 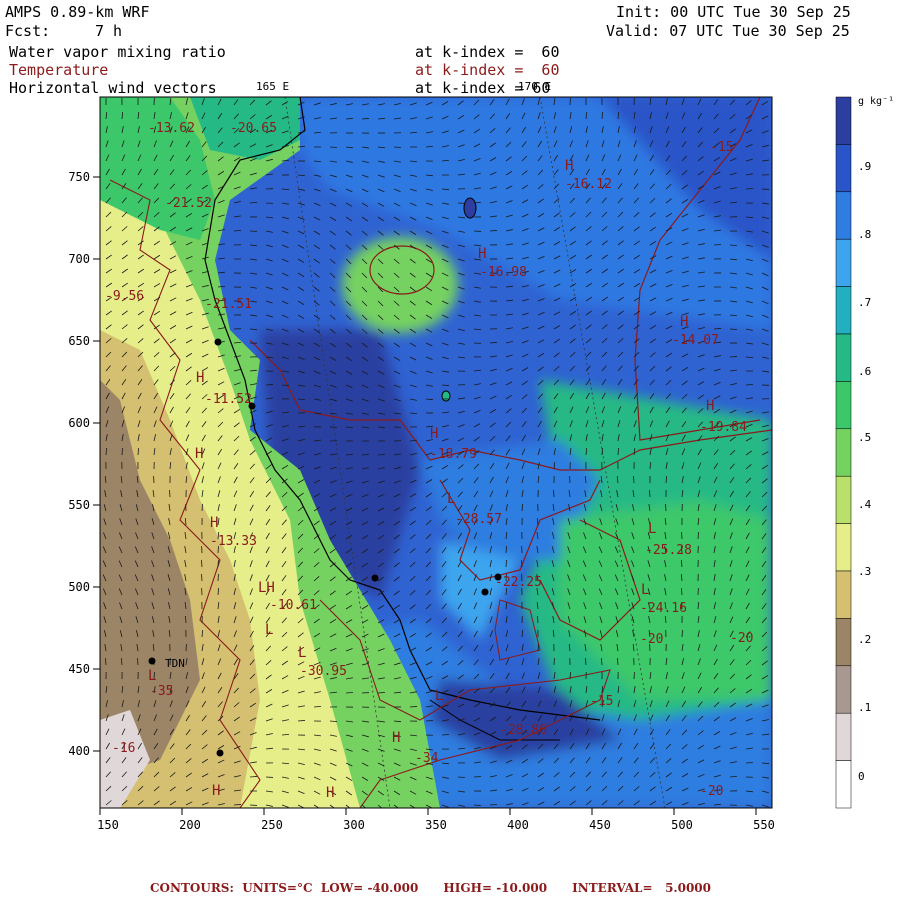 I want to click on station-label: TDN, so click(x=175, y=663).